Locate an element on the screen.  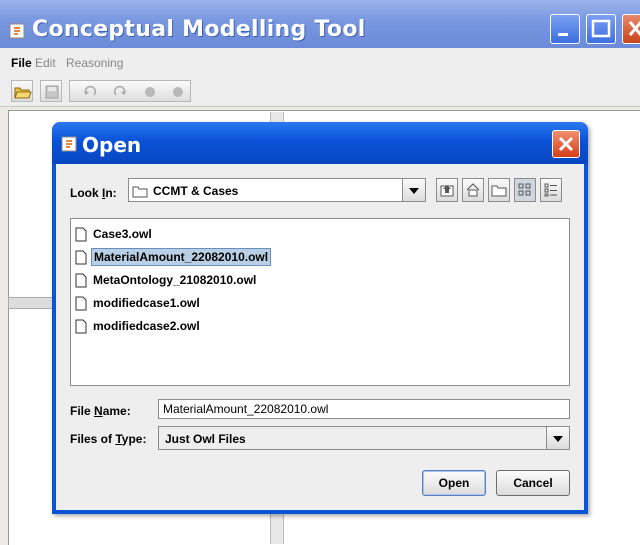
file-type-label: Files of Type: is located at coordinates (108, 439).